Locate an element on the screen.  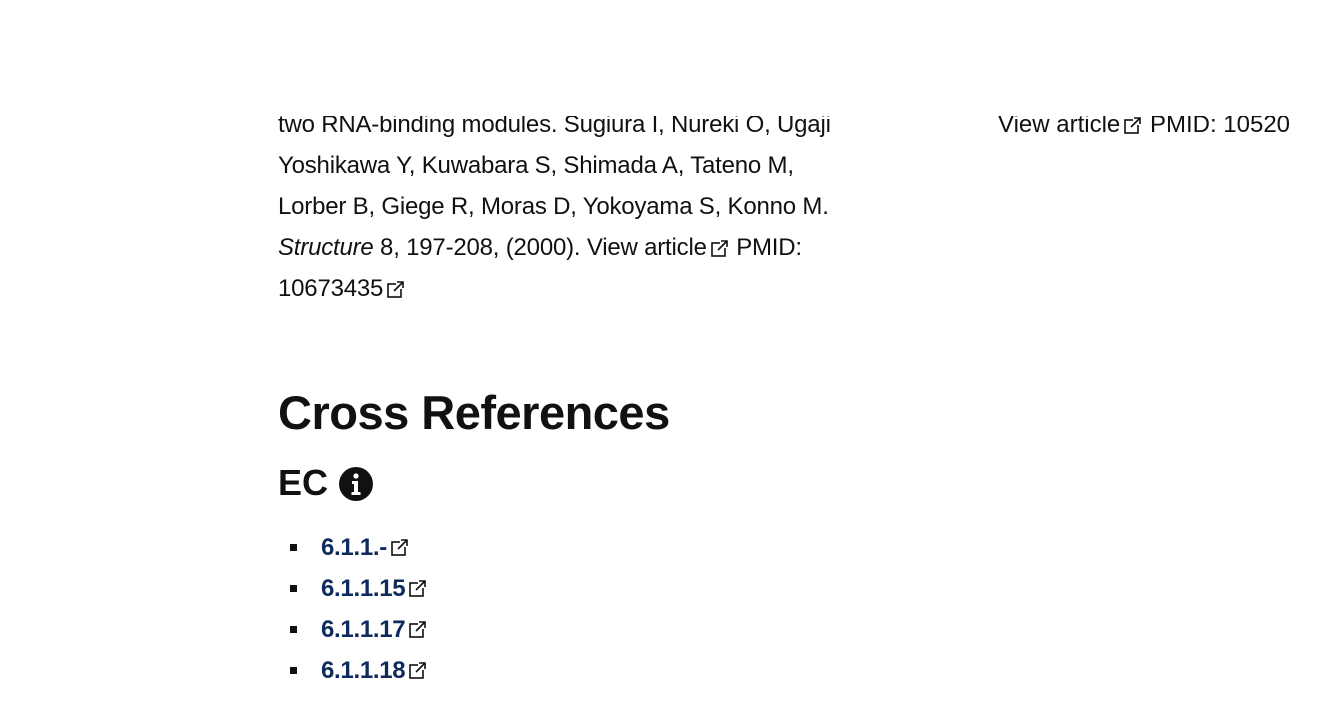
view-article-label: View article is located at coordinates (646, 247).